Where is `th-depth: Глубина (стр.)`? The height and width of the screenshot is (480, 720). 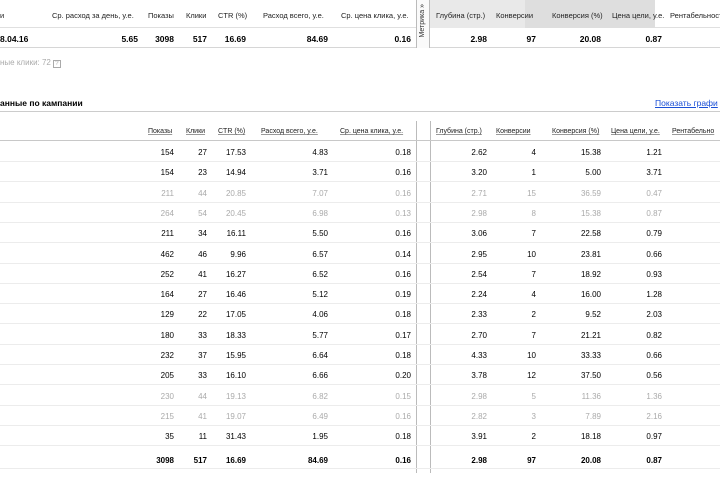
th-depth: Глубина (стр.) is located at coordinates (459, 131).